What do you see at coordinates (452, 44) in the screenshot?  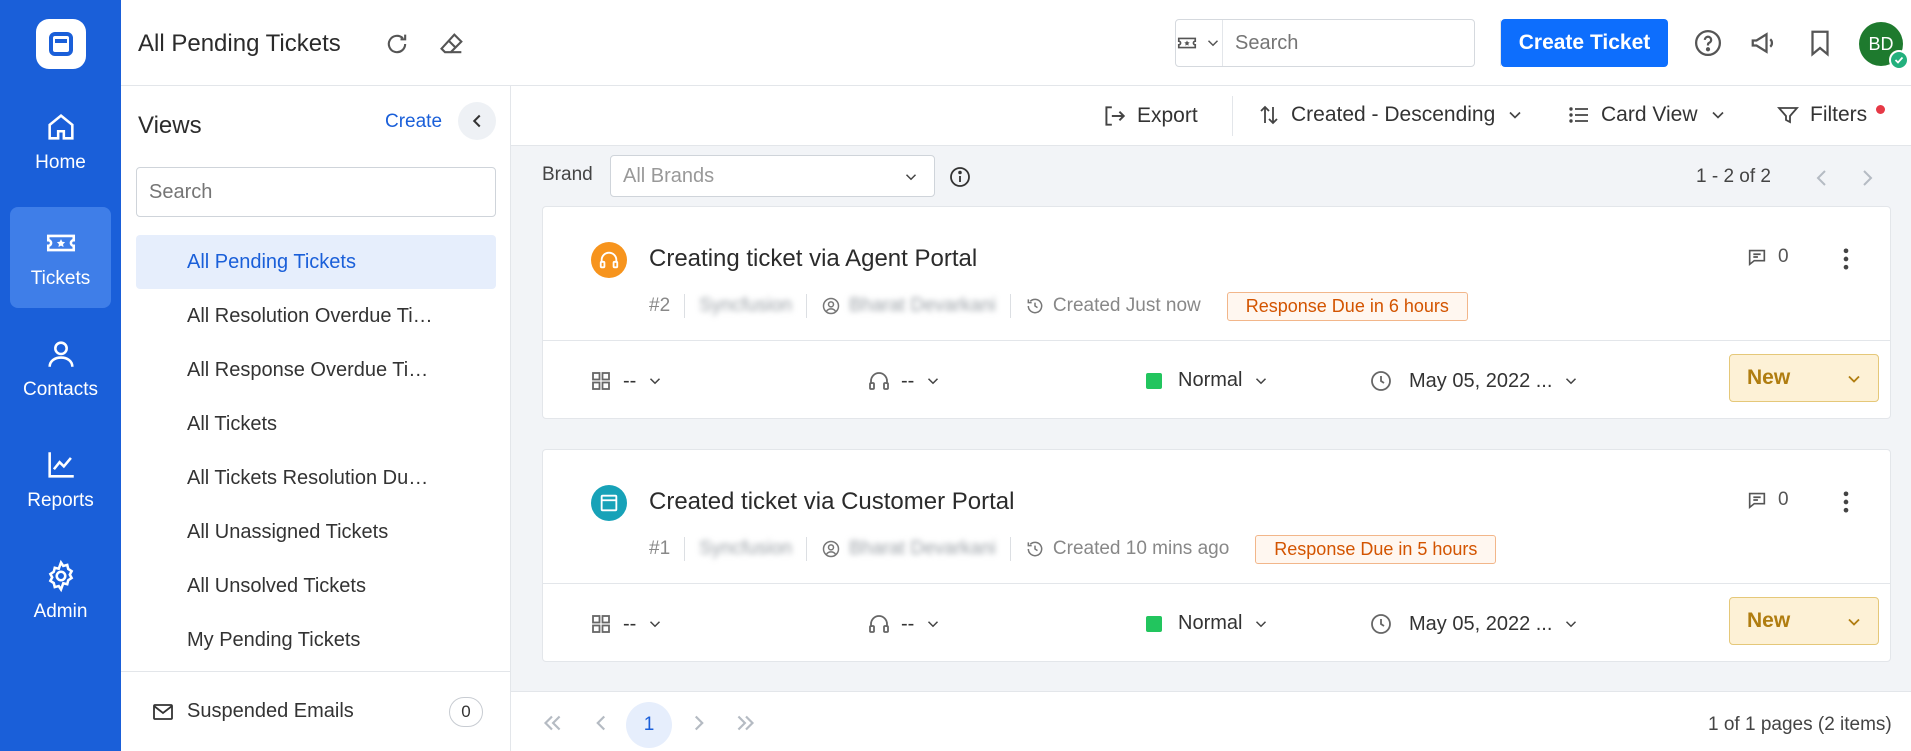 I see `eraser-icon` at bounding box center [452, 44].